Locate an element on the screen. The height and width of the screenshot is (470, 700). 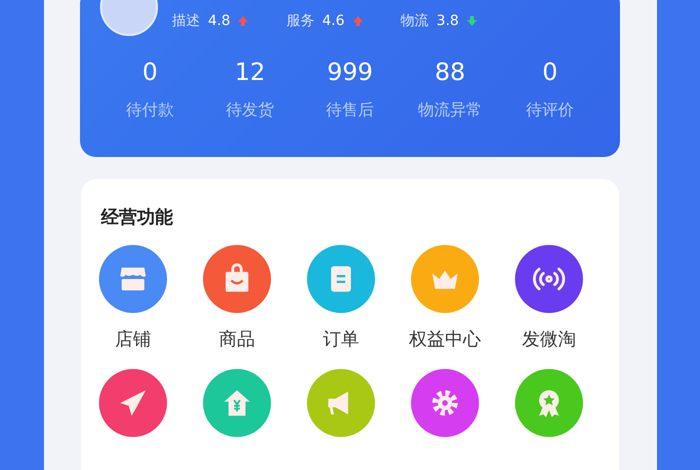
stat-label: 物流异常 is located at coordinates (450, 110).